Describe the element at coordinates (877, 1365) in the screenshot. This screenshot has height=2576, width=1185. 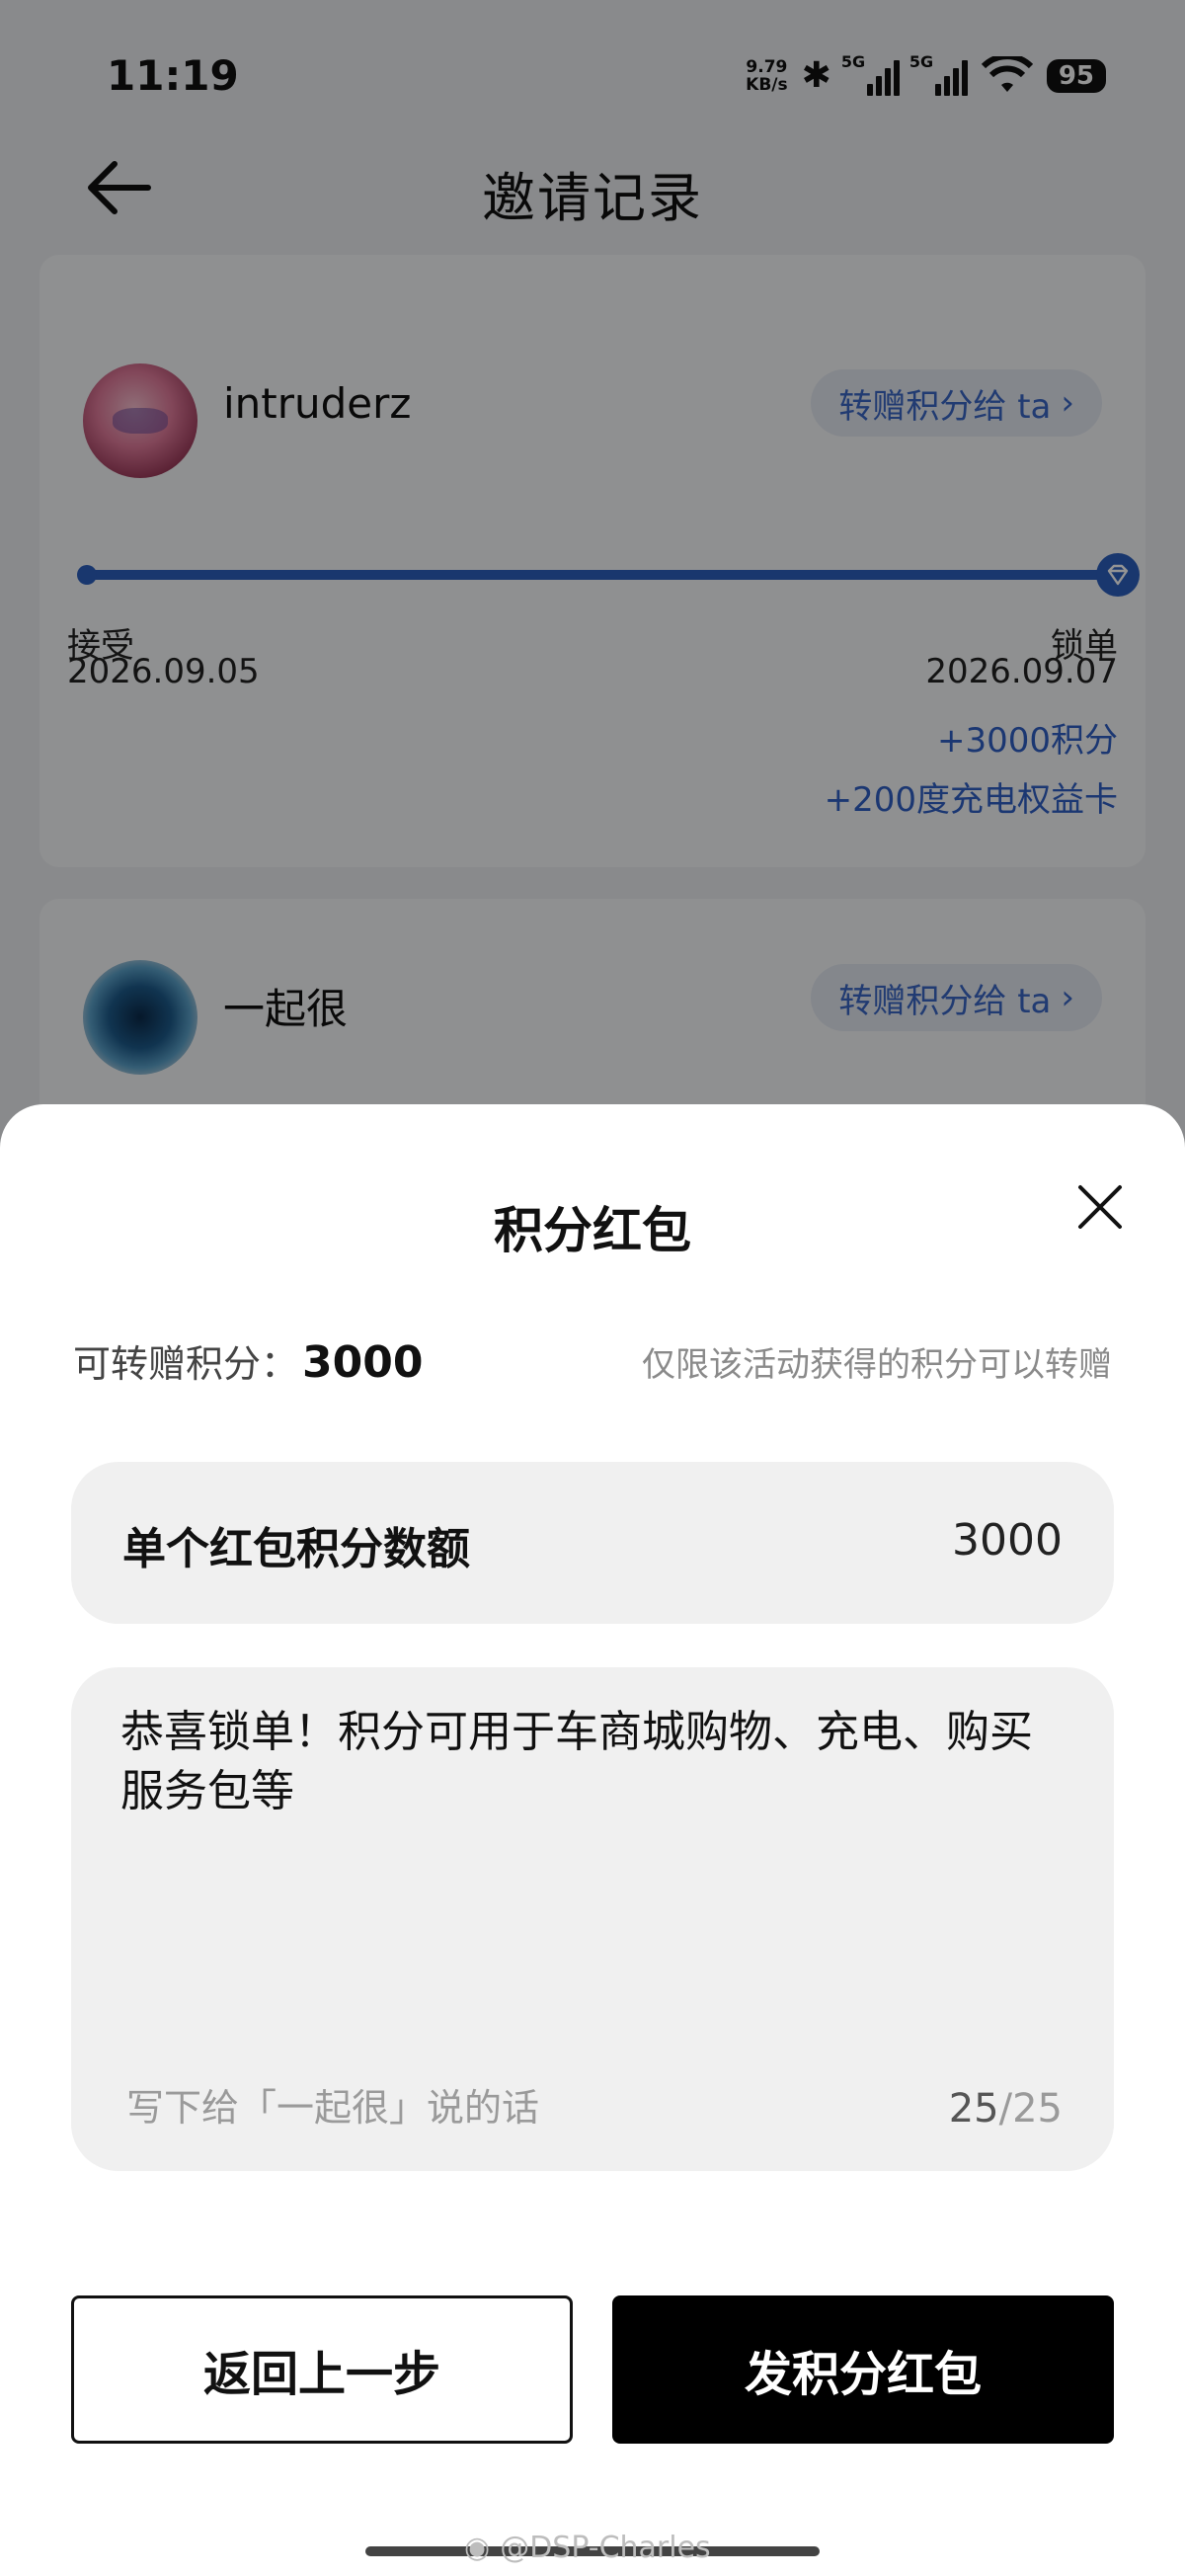
I see `transfer-note: 仅限该活动获得的积分可以转赠` at that location.